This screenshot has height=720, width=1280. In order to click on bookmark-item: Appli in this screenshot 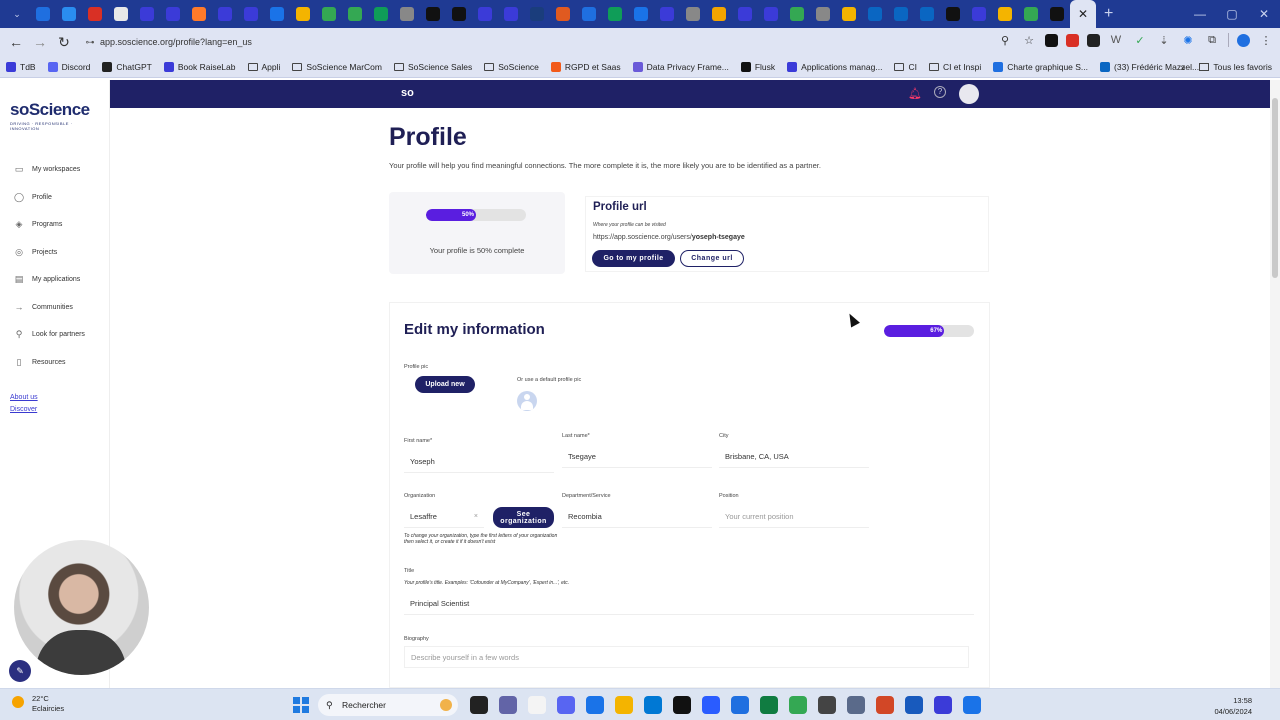, I will do `click(263, 67)`.